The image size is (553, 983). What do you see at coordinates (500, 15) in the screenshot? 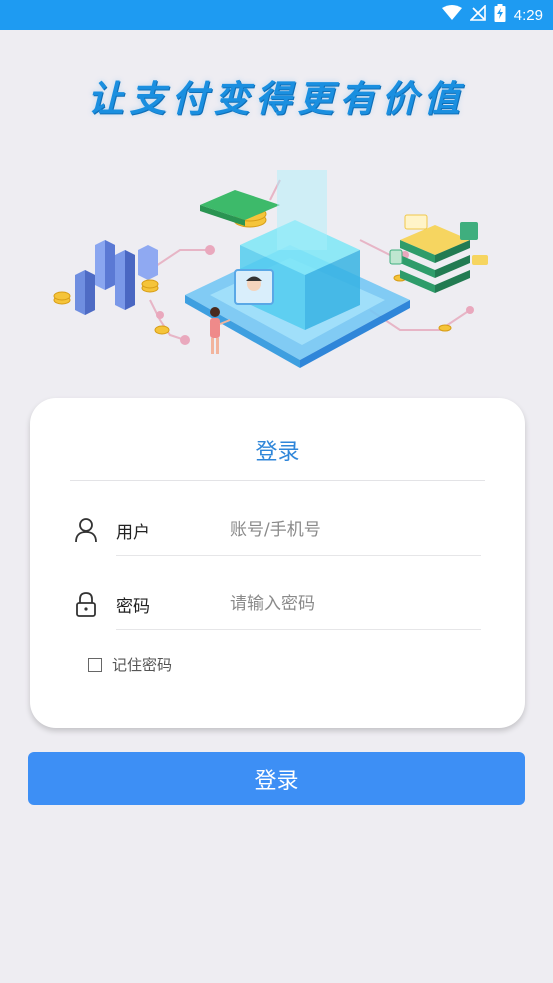
I see `battery-charging-icon` at bounding box center [500, 15].